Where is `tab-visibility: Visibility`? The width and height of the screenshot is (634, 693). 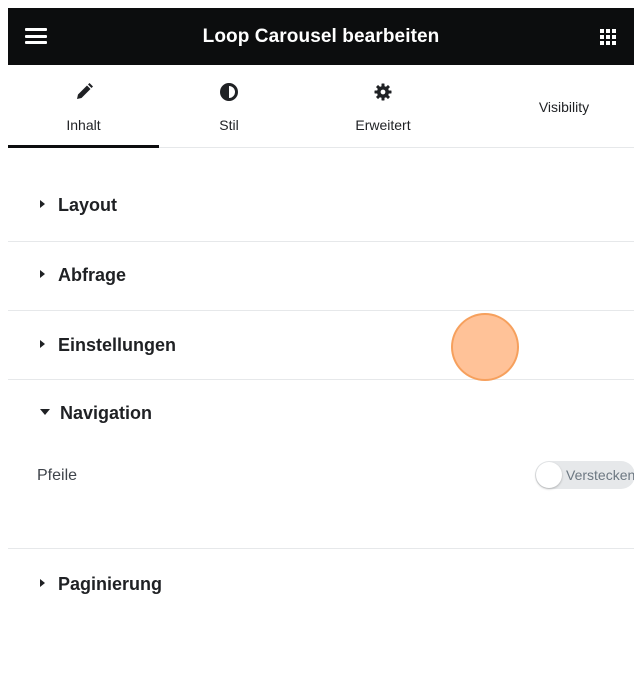 tab-visibility: Visibility is located at coordinates (564, 106).